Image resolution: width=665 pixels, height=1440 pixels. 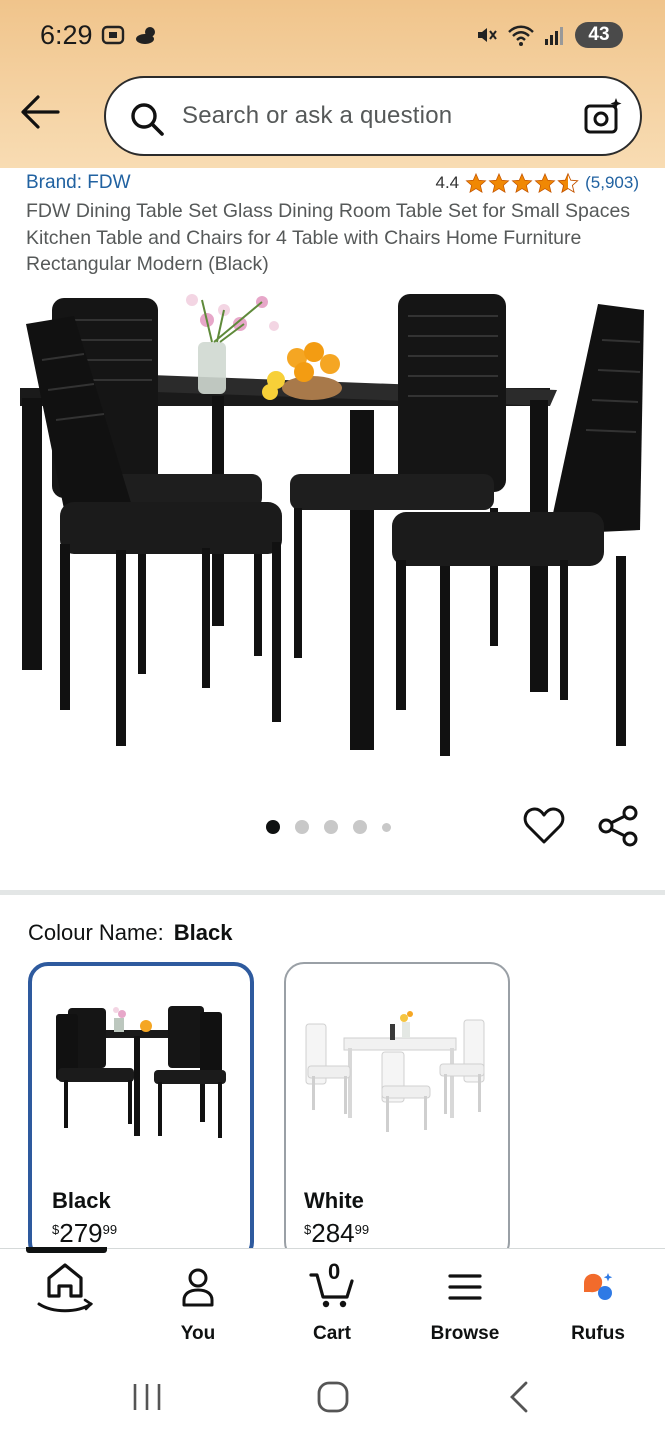 I want to click on swatch-image-white, so click(x=395, y=1071).